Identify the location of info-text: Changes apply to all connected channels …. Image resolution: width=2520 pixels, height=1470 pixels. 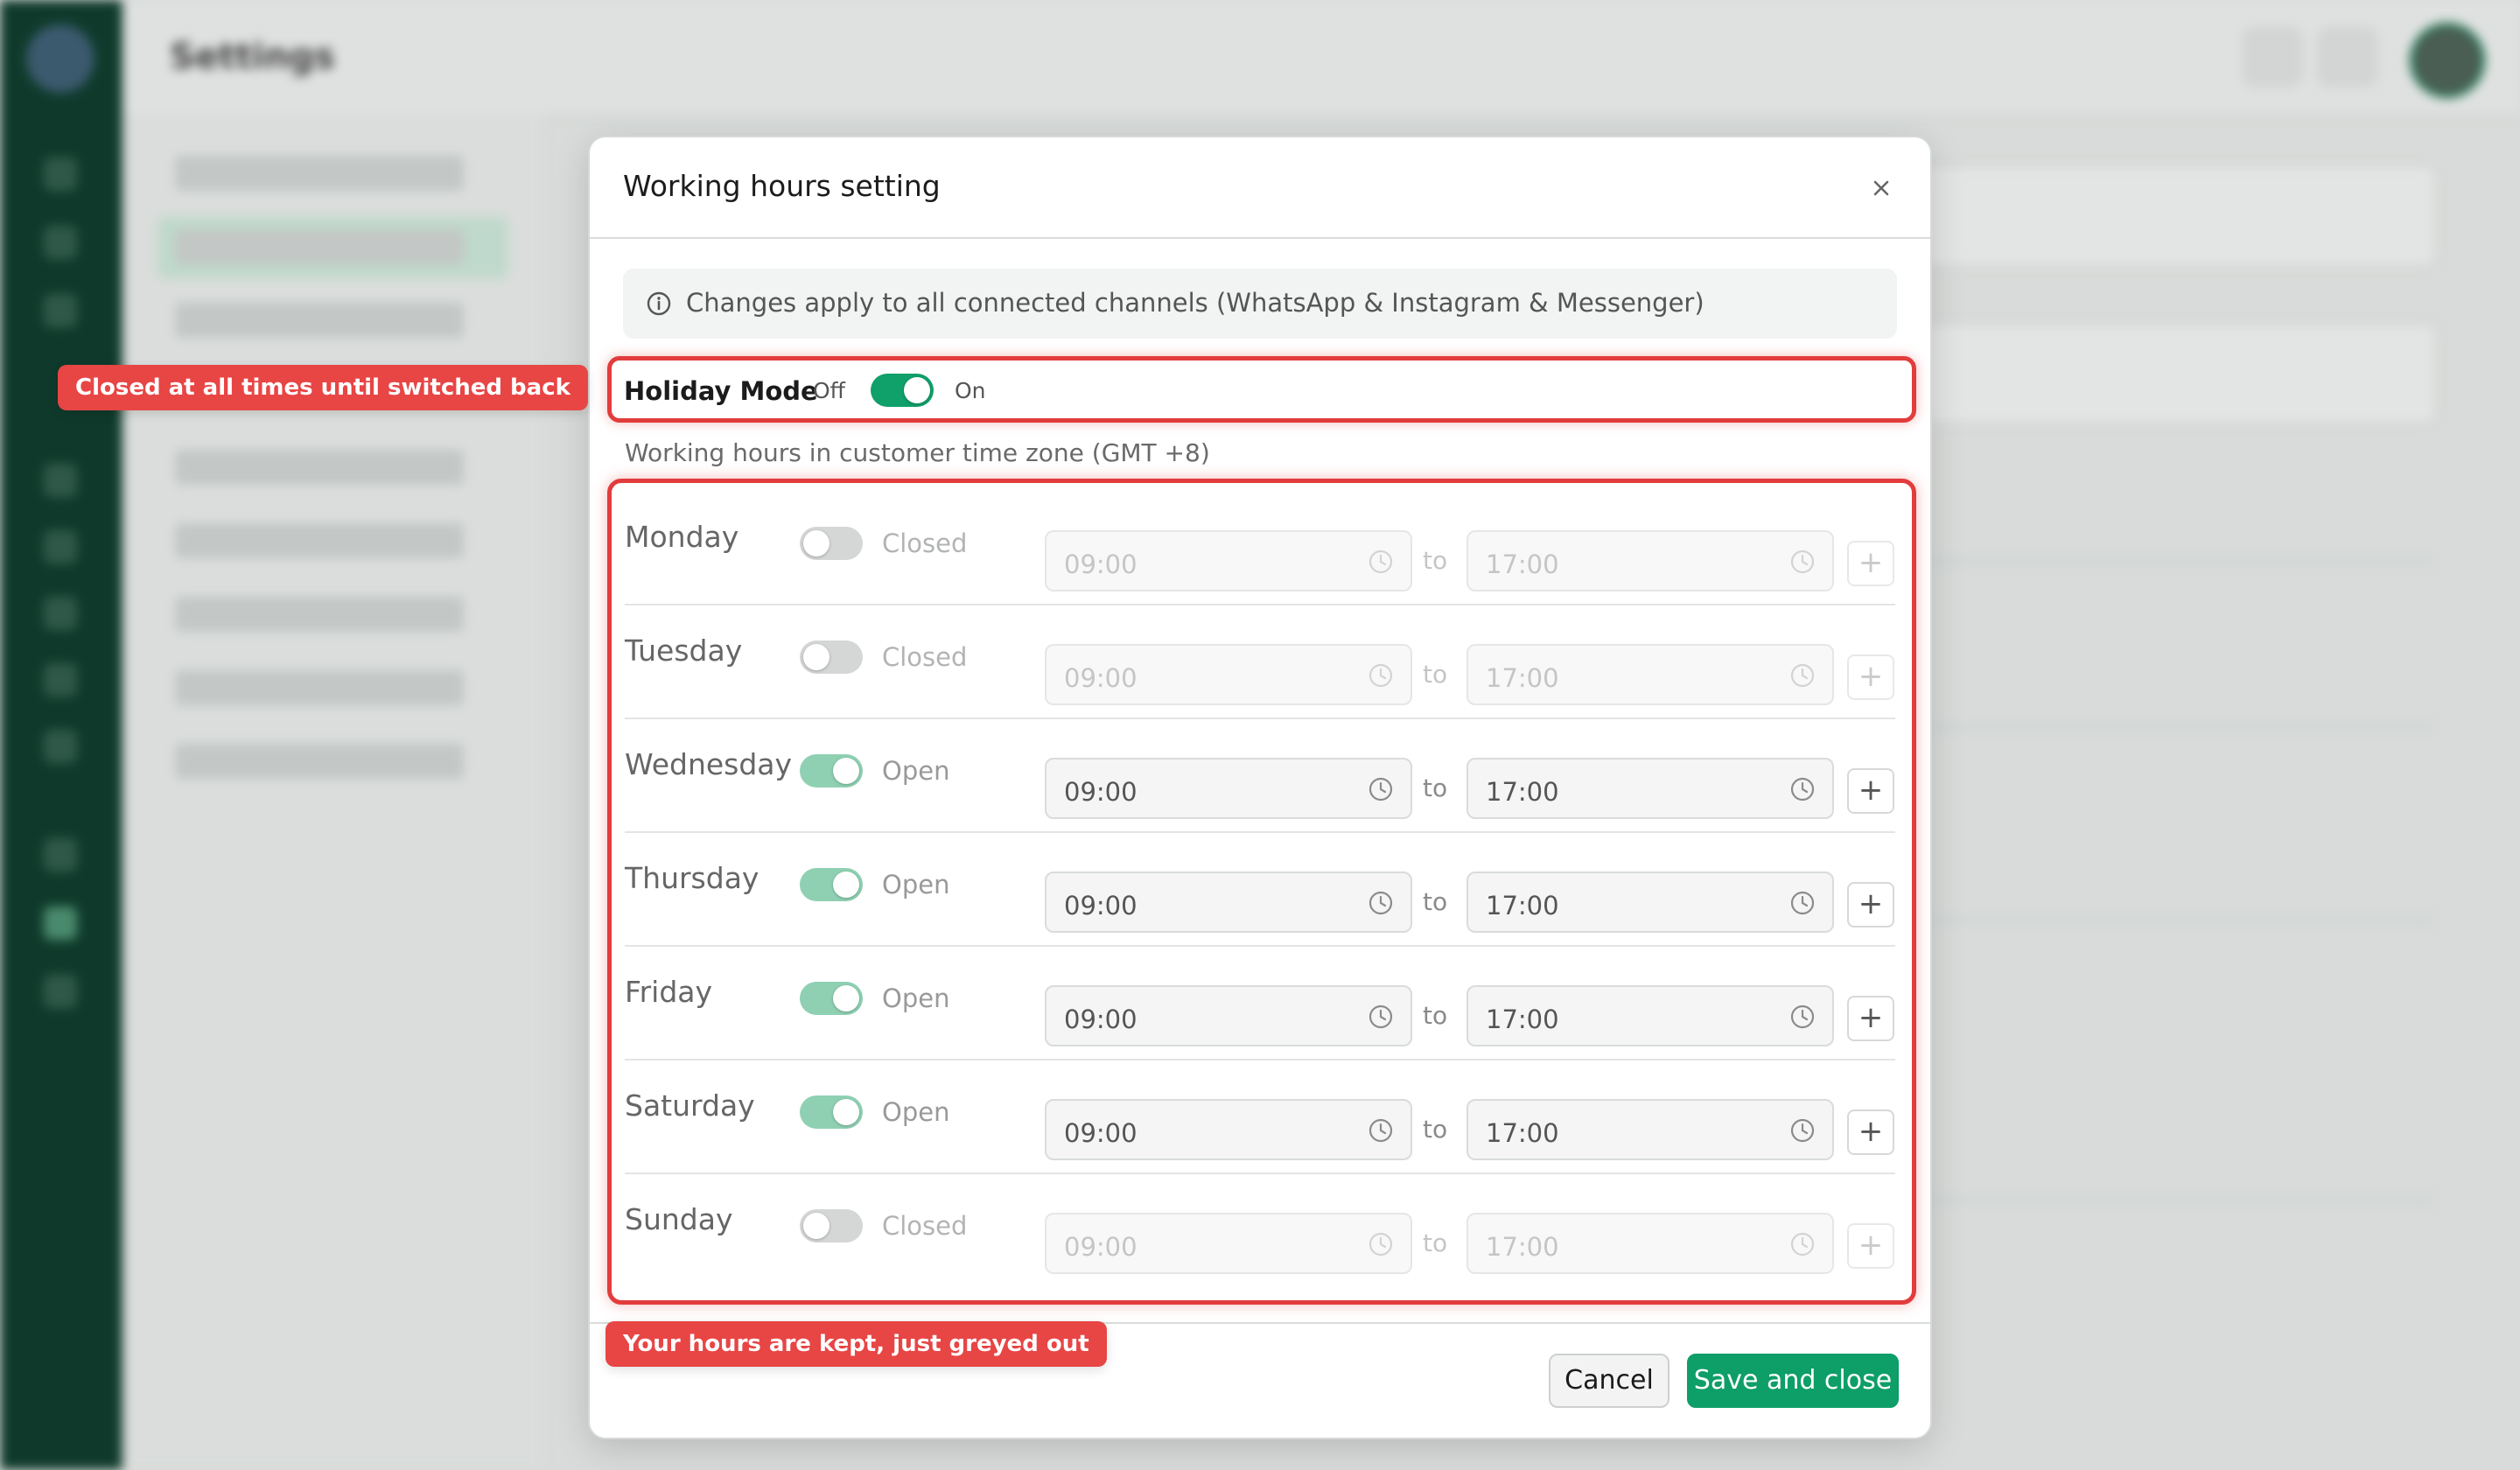
(1195, 303).